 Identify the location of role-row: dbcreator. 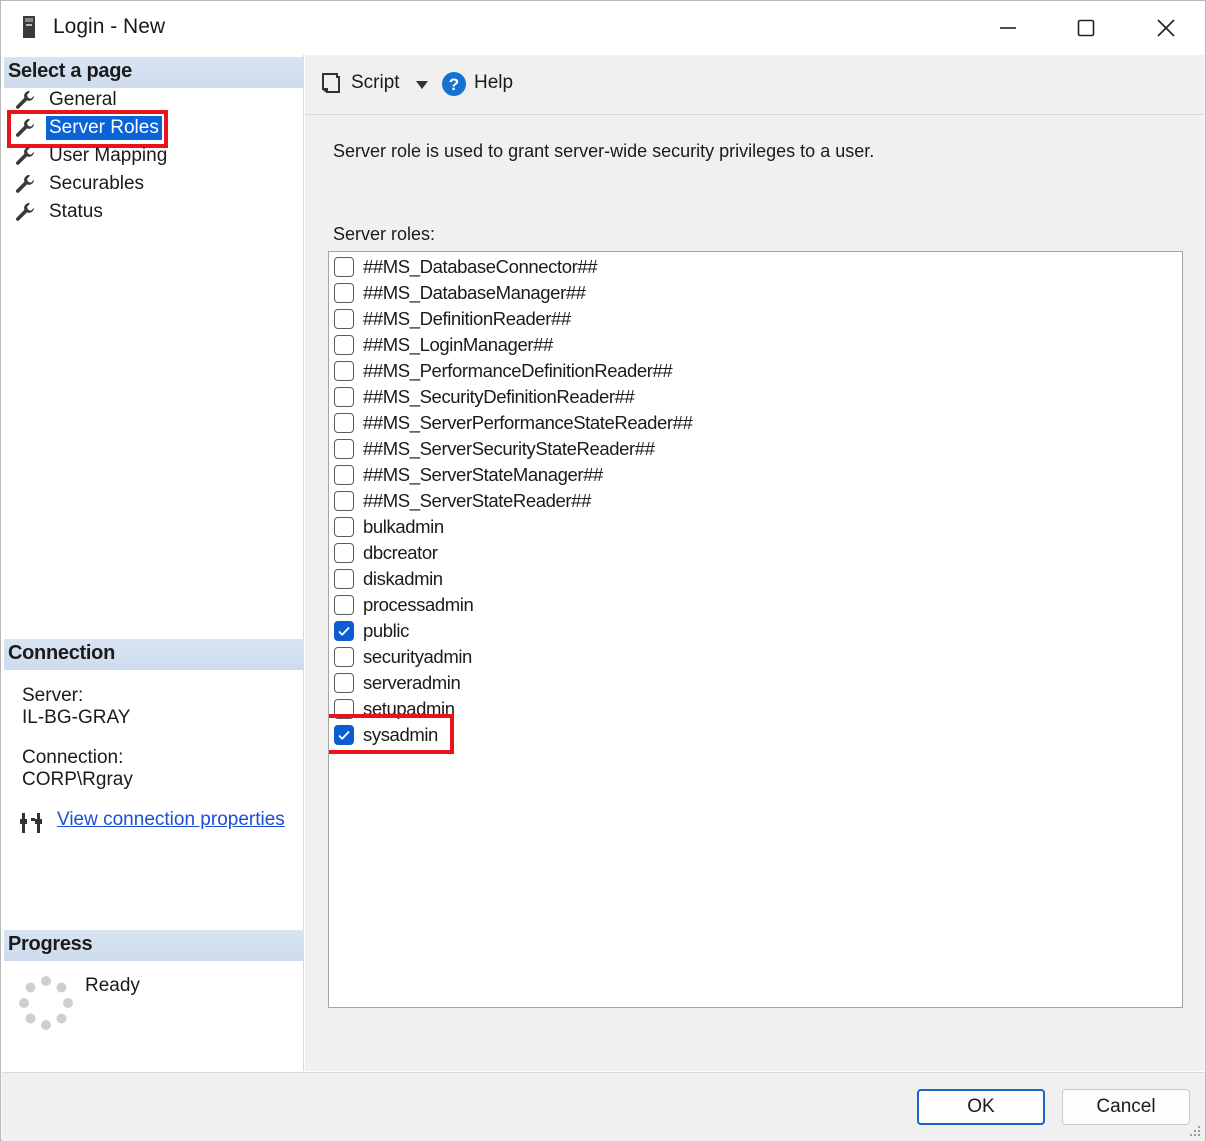
(386, 553).